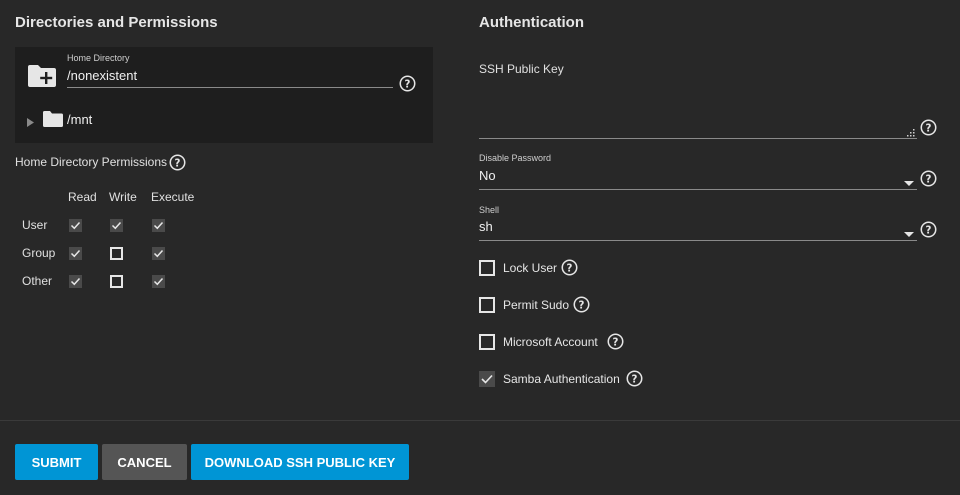 This screenshot has height=495, width=960. Describe the element at coordinates (480, 420) in the screenshot. I see `footer-divider` at that location.